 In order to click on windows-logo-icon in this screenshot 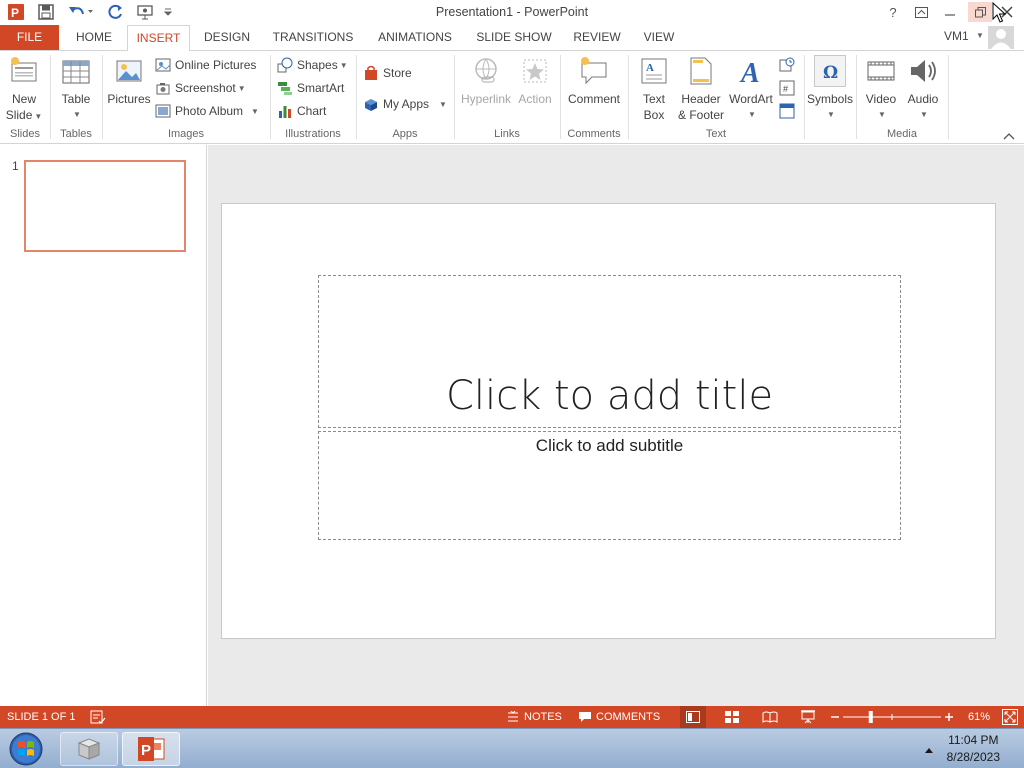, I will do `click(26, 749)`.